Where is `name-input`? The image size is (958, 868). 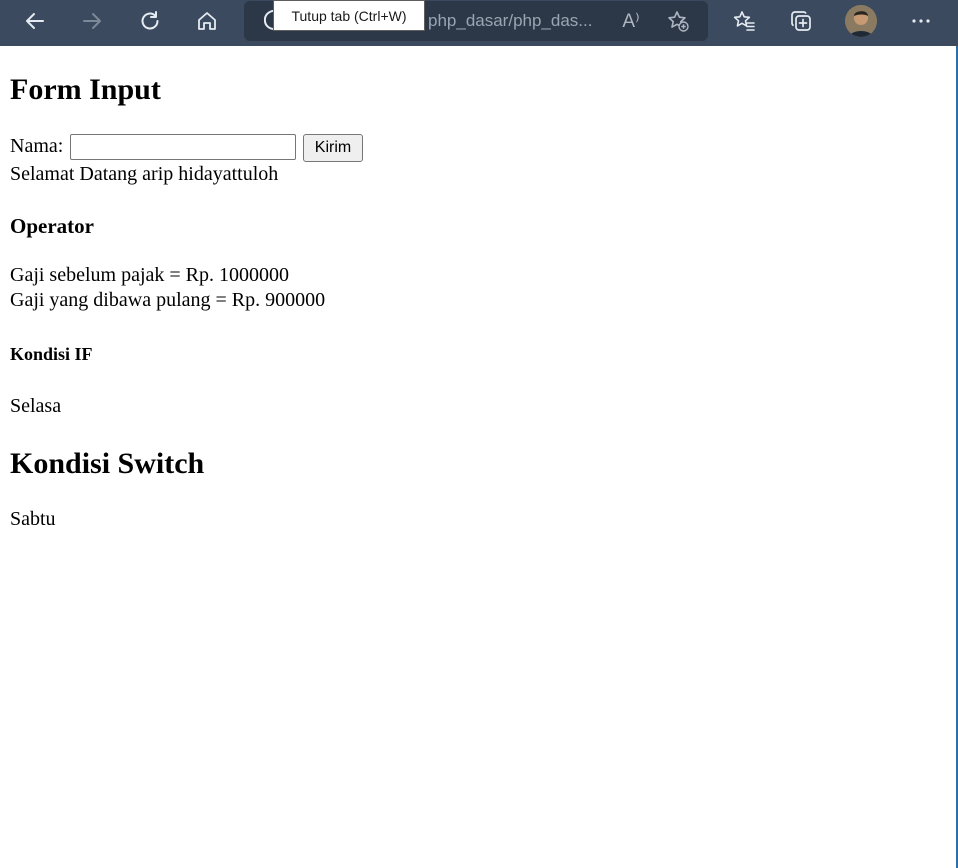
name-input is located at coordinates (183, 147).